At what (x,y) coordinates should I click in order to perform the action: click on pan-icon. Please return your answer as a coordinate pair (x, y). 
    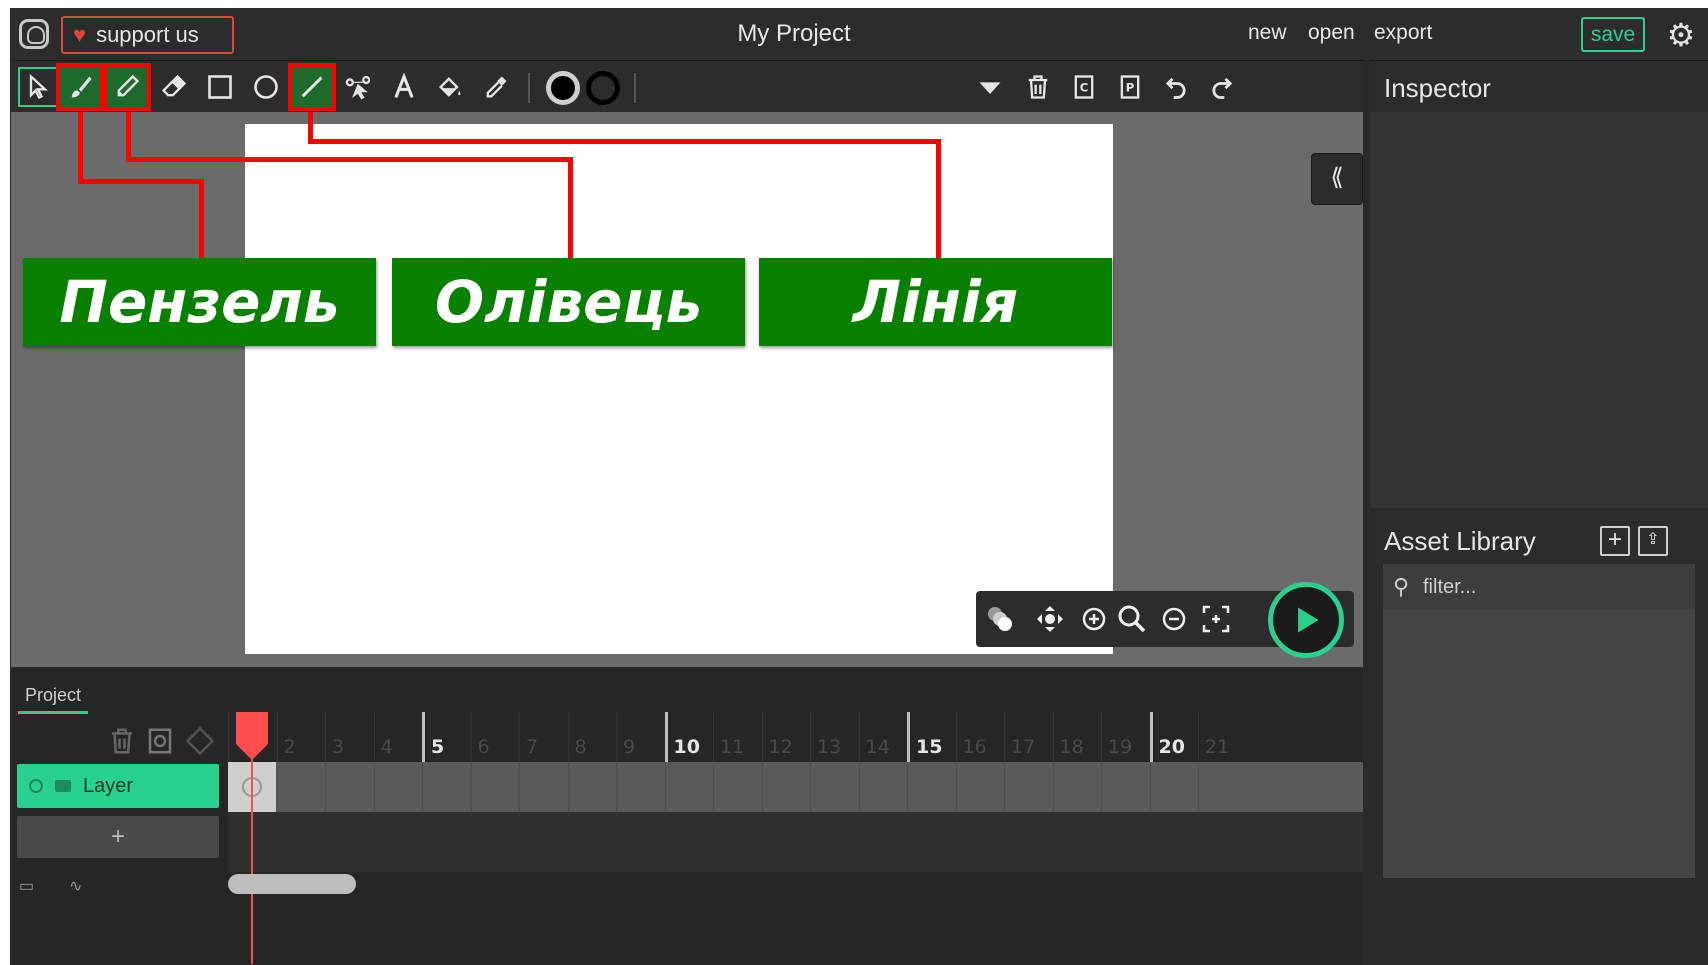
    Looking at the image, I should click on (1050, 619).